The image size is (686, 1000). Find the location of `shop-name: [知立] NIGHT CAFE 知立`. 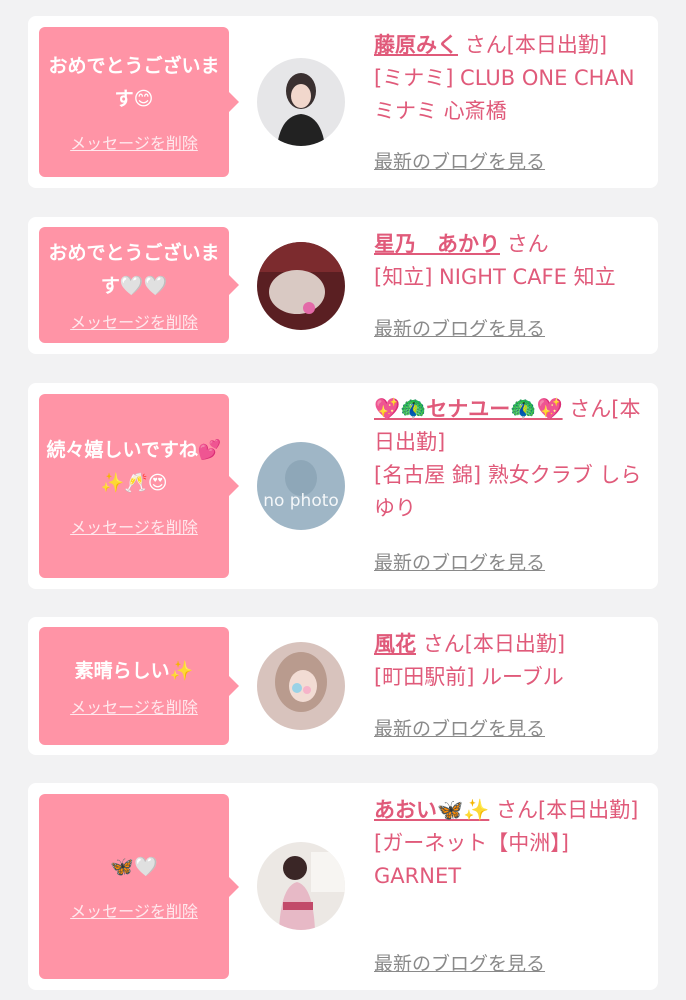

shop-name: [知立] NIGHT CAFE 知立 is located at coordinates (495, 277).